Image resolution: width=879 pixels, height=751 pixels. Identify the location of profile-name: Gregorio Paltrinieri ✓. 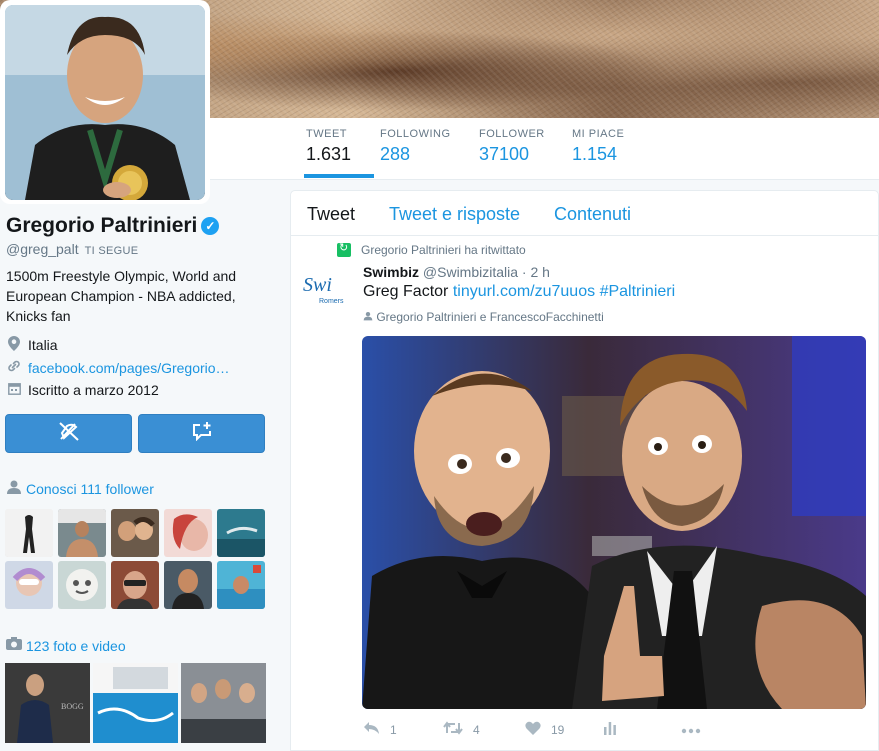
(113, 226).